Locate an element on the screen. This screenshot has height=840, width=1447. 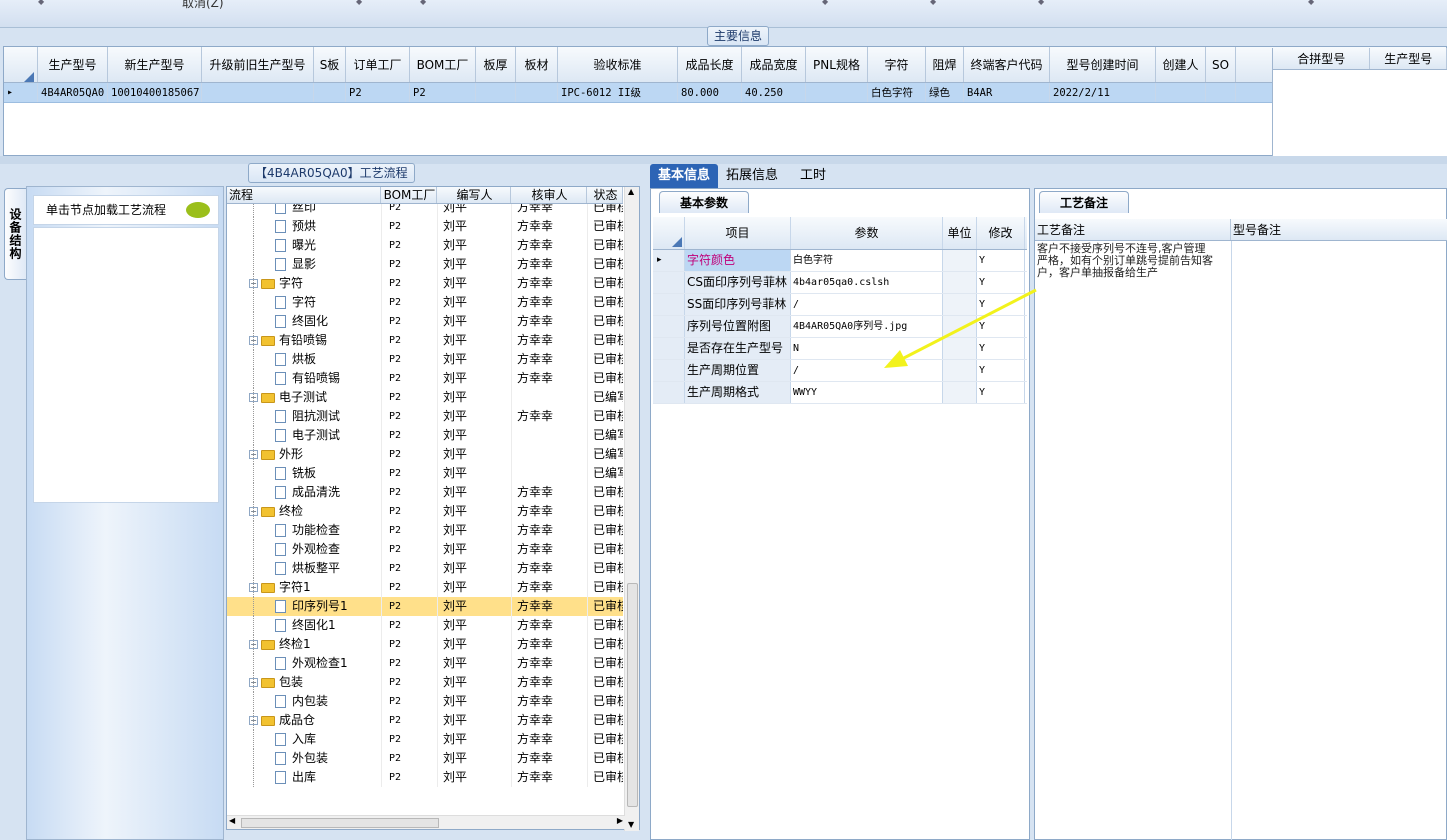
column-header: SO is located at coordinates (1221, 64).